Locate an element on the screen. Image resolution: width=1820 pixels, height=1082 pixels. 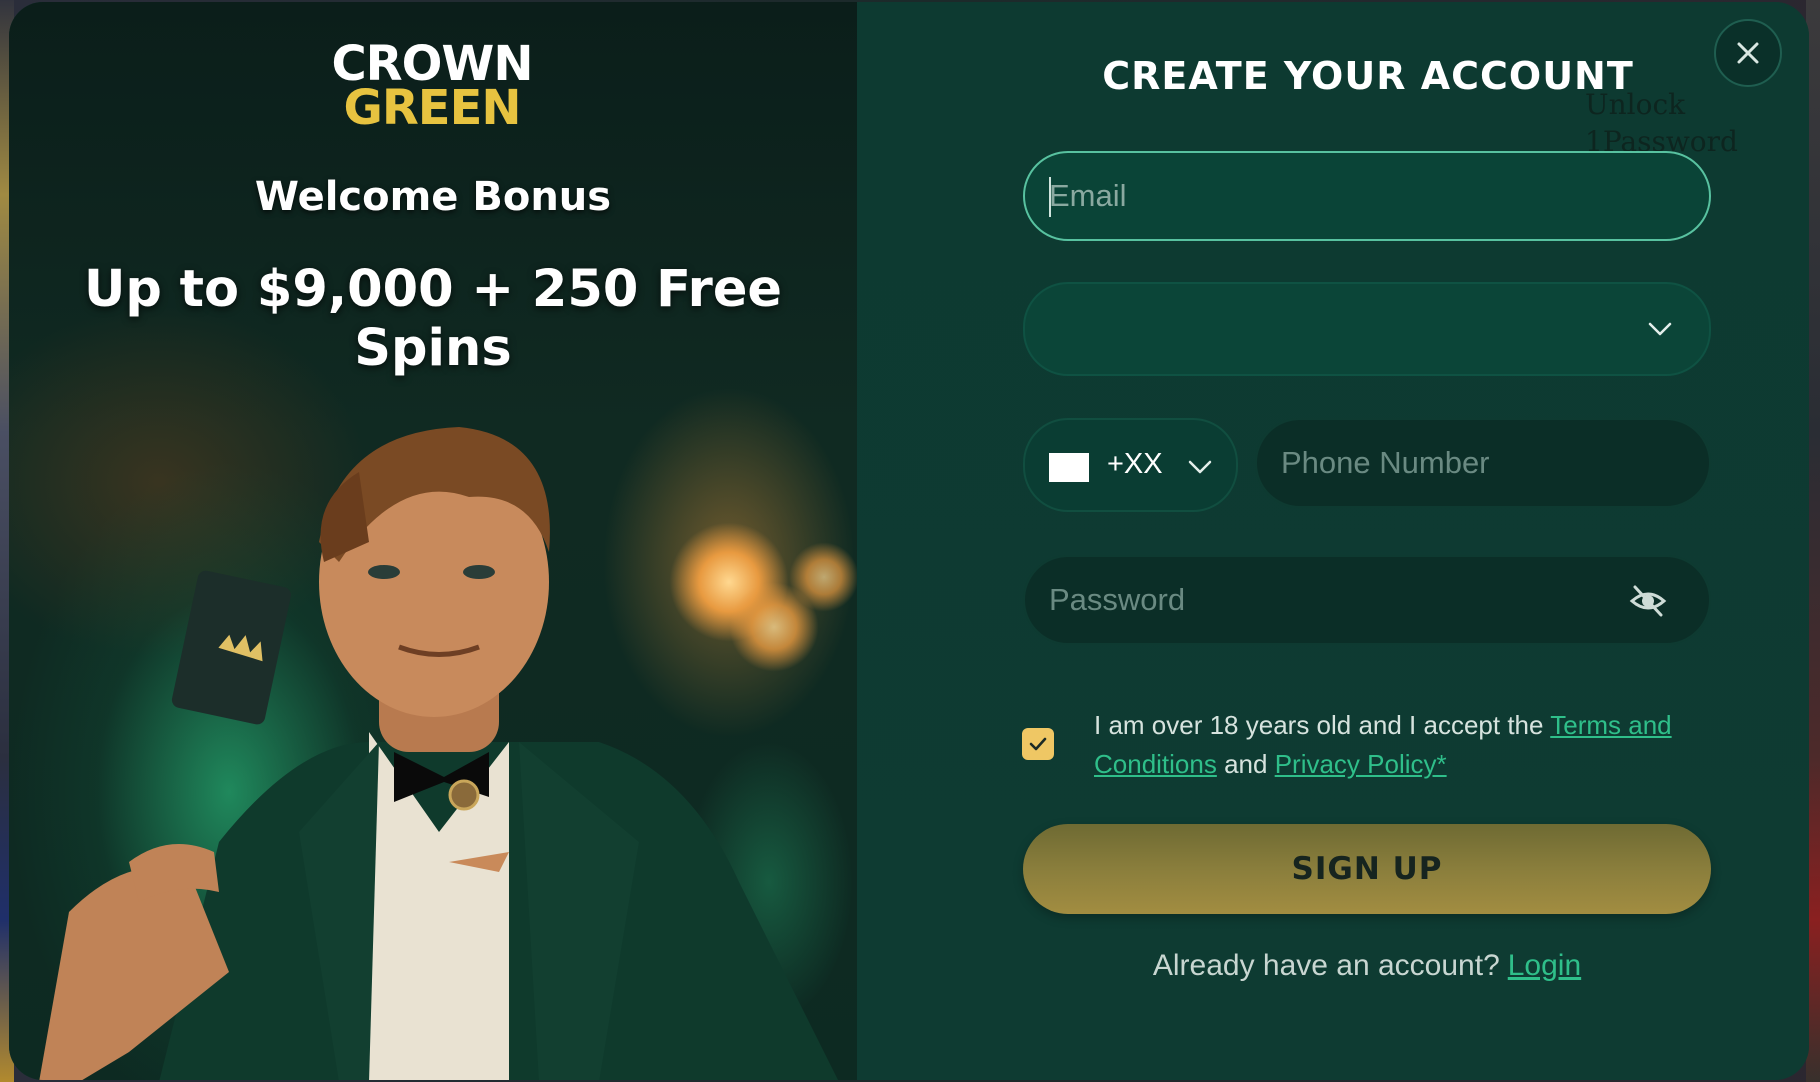
pm-hint-line-1: Unlock is located at coordinates (1635, 104).